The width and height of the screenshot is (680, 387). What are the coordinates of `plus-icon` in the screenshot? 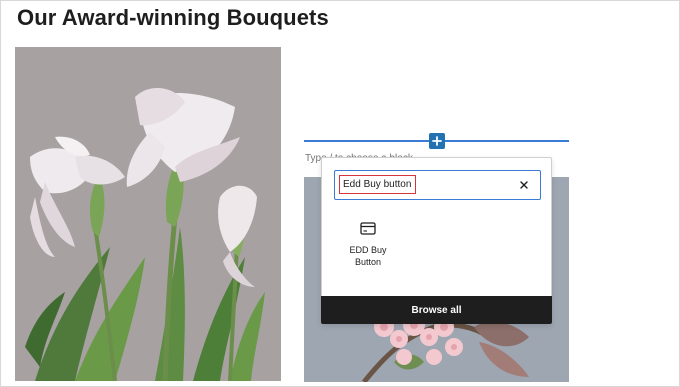 It's located at (437, 141).